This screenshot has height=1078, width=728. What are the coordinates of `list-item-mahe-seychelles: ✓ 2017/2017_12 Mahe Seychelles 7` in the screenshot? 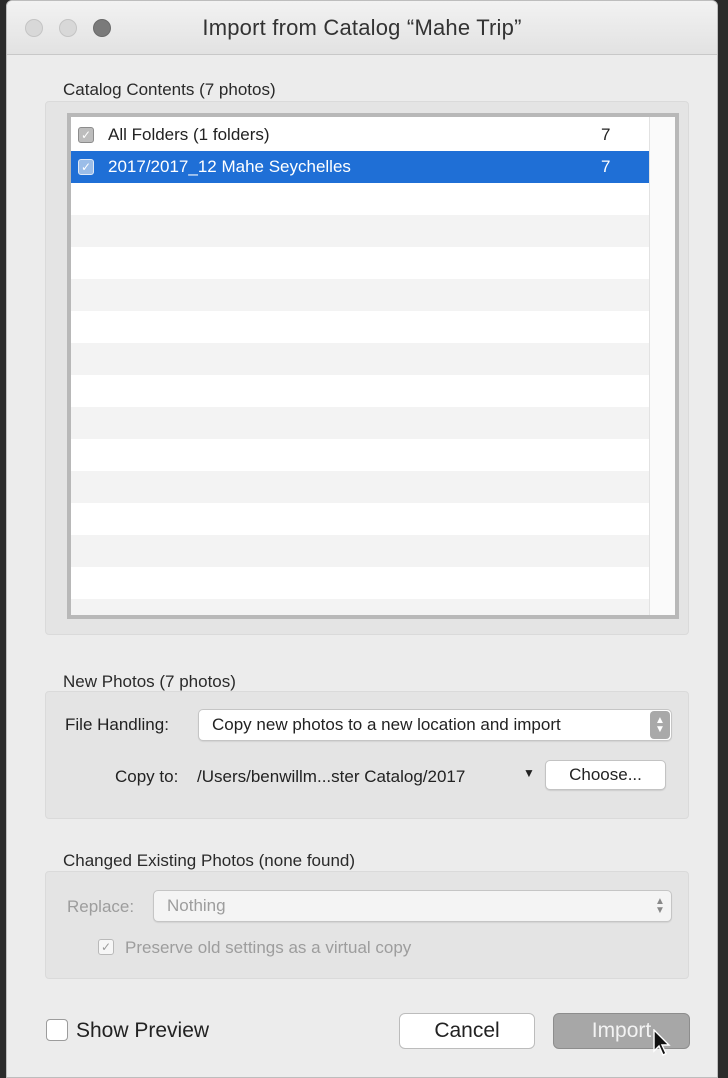 It's located at (361, 167).